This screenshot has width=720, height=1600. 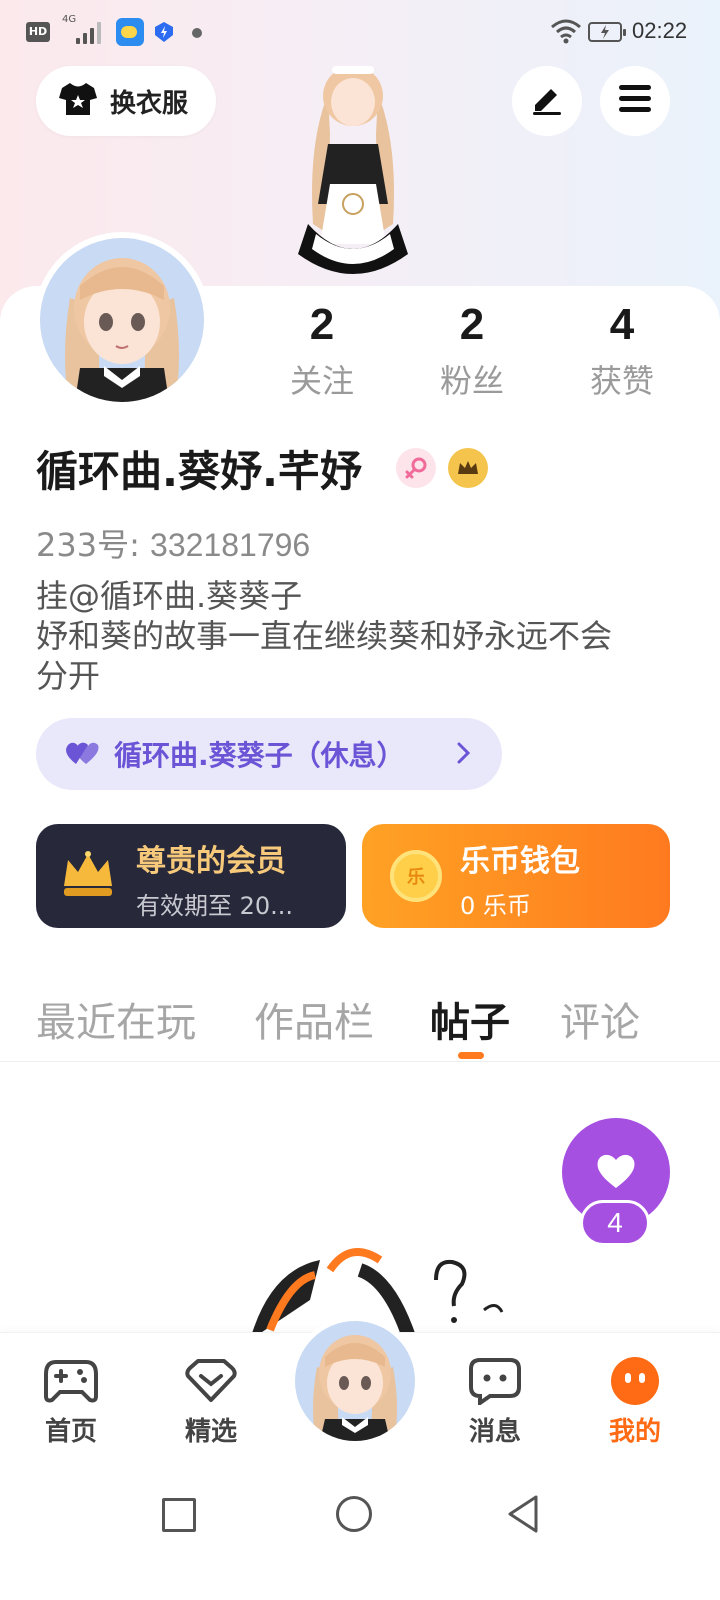 I want to click on likes-label: 获赞, so click(x=621, y=381).